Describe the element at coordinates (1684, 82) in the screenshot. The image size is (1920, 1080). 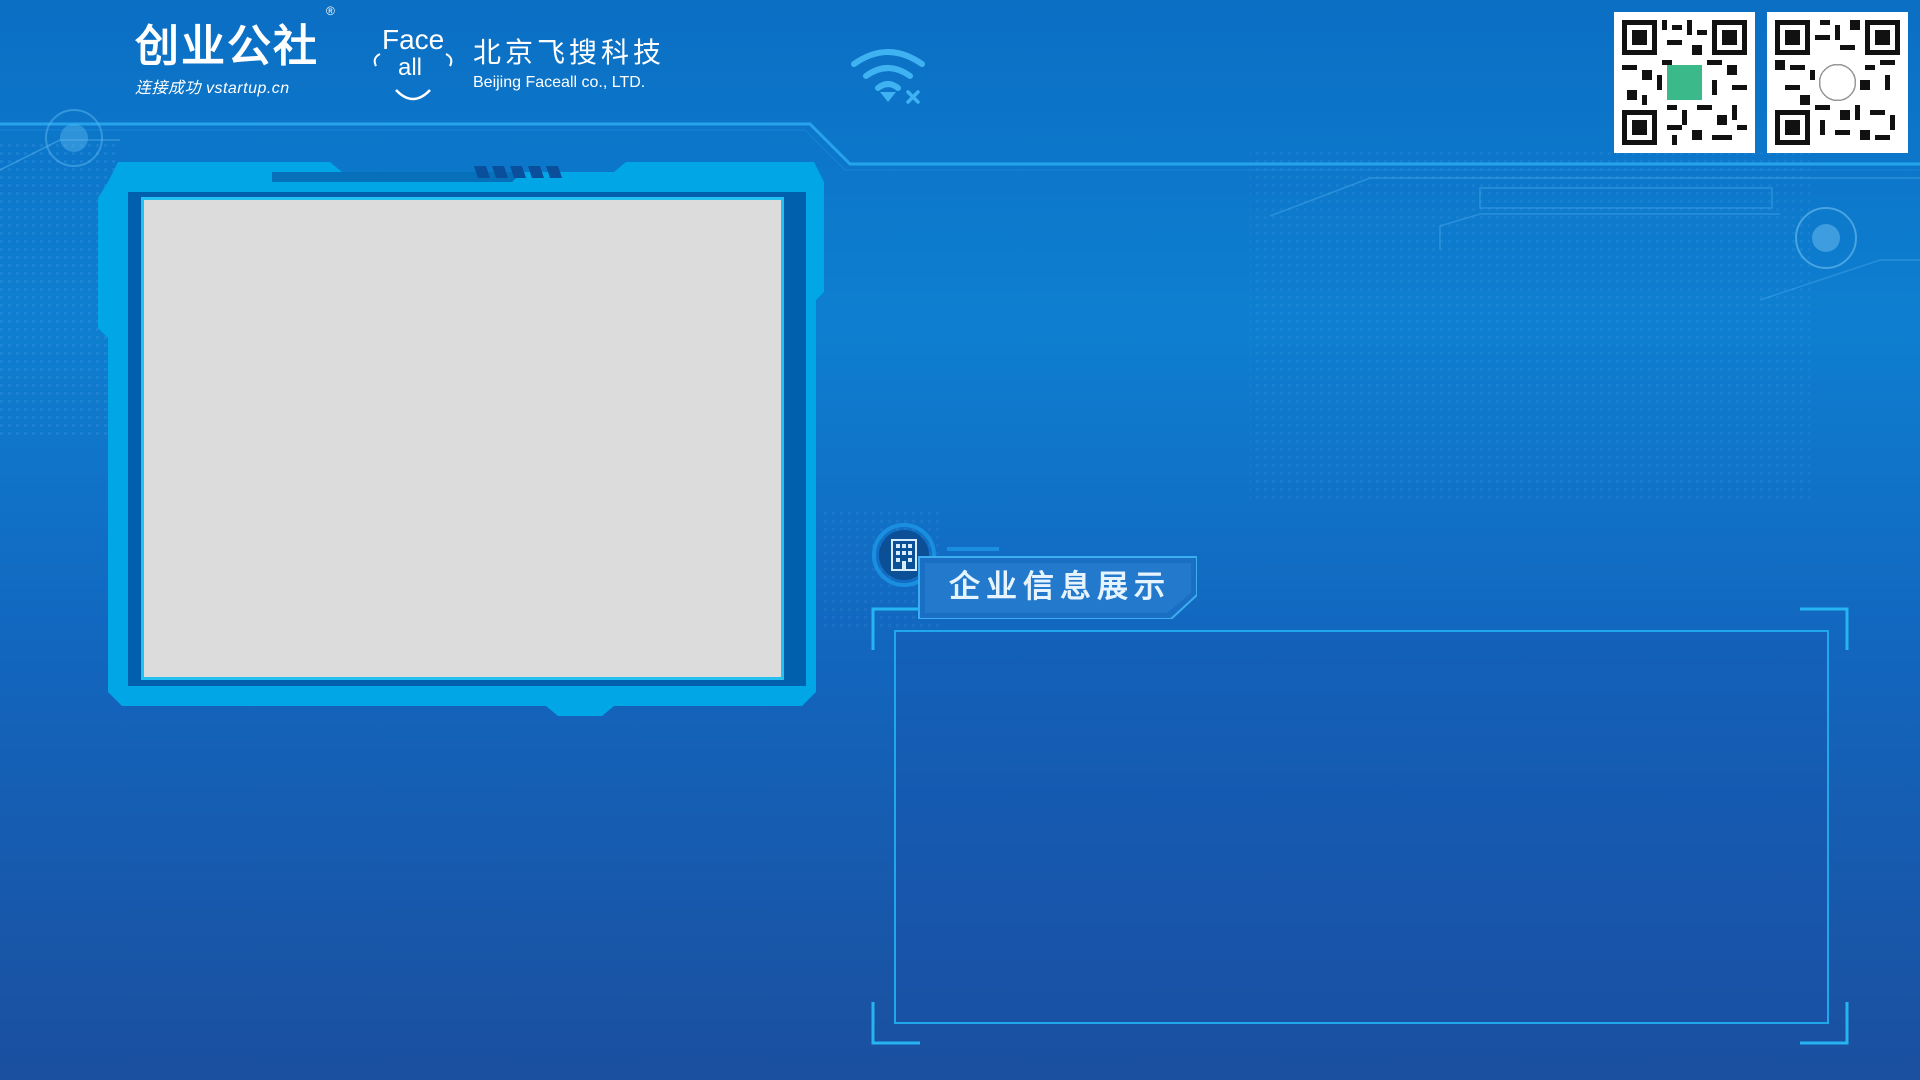
I see `qr-code-vstartup` at that location.